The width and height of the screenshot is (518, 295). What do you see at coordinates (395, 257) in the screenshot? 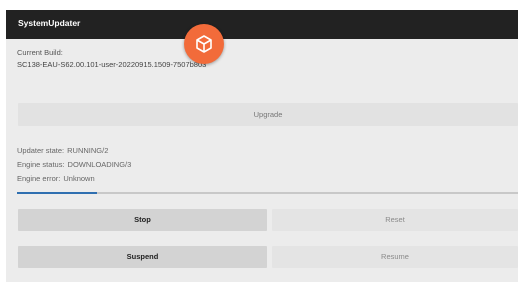
I see `resume-button: Resume` at bounding box center [395, 257].